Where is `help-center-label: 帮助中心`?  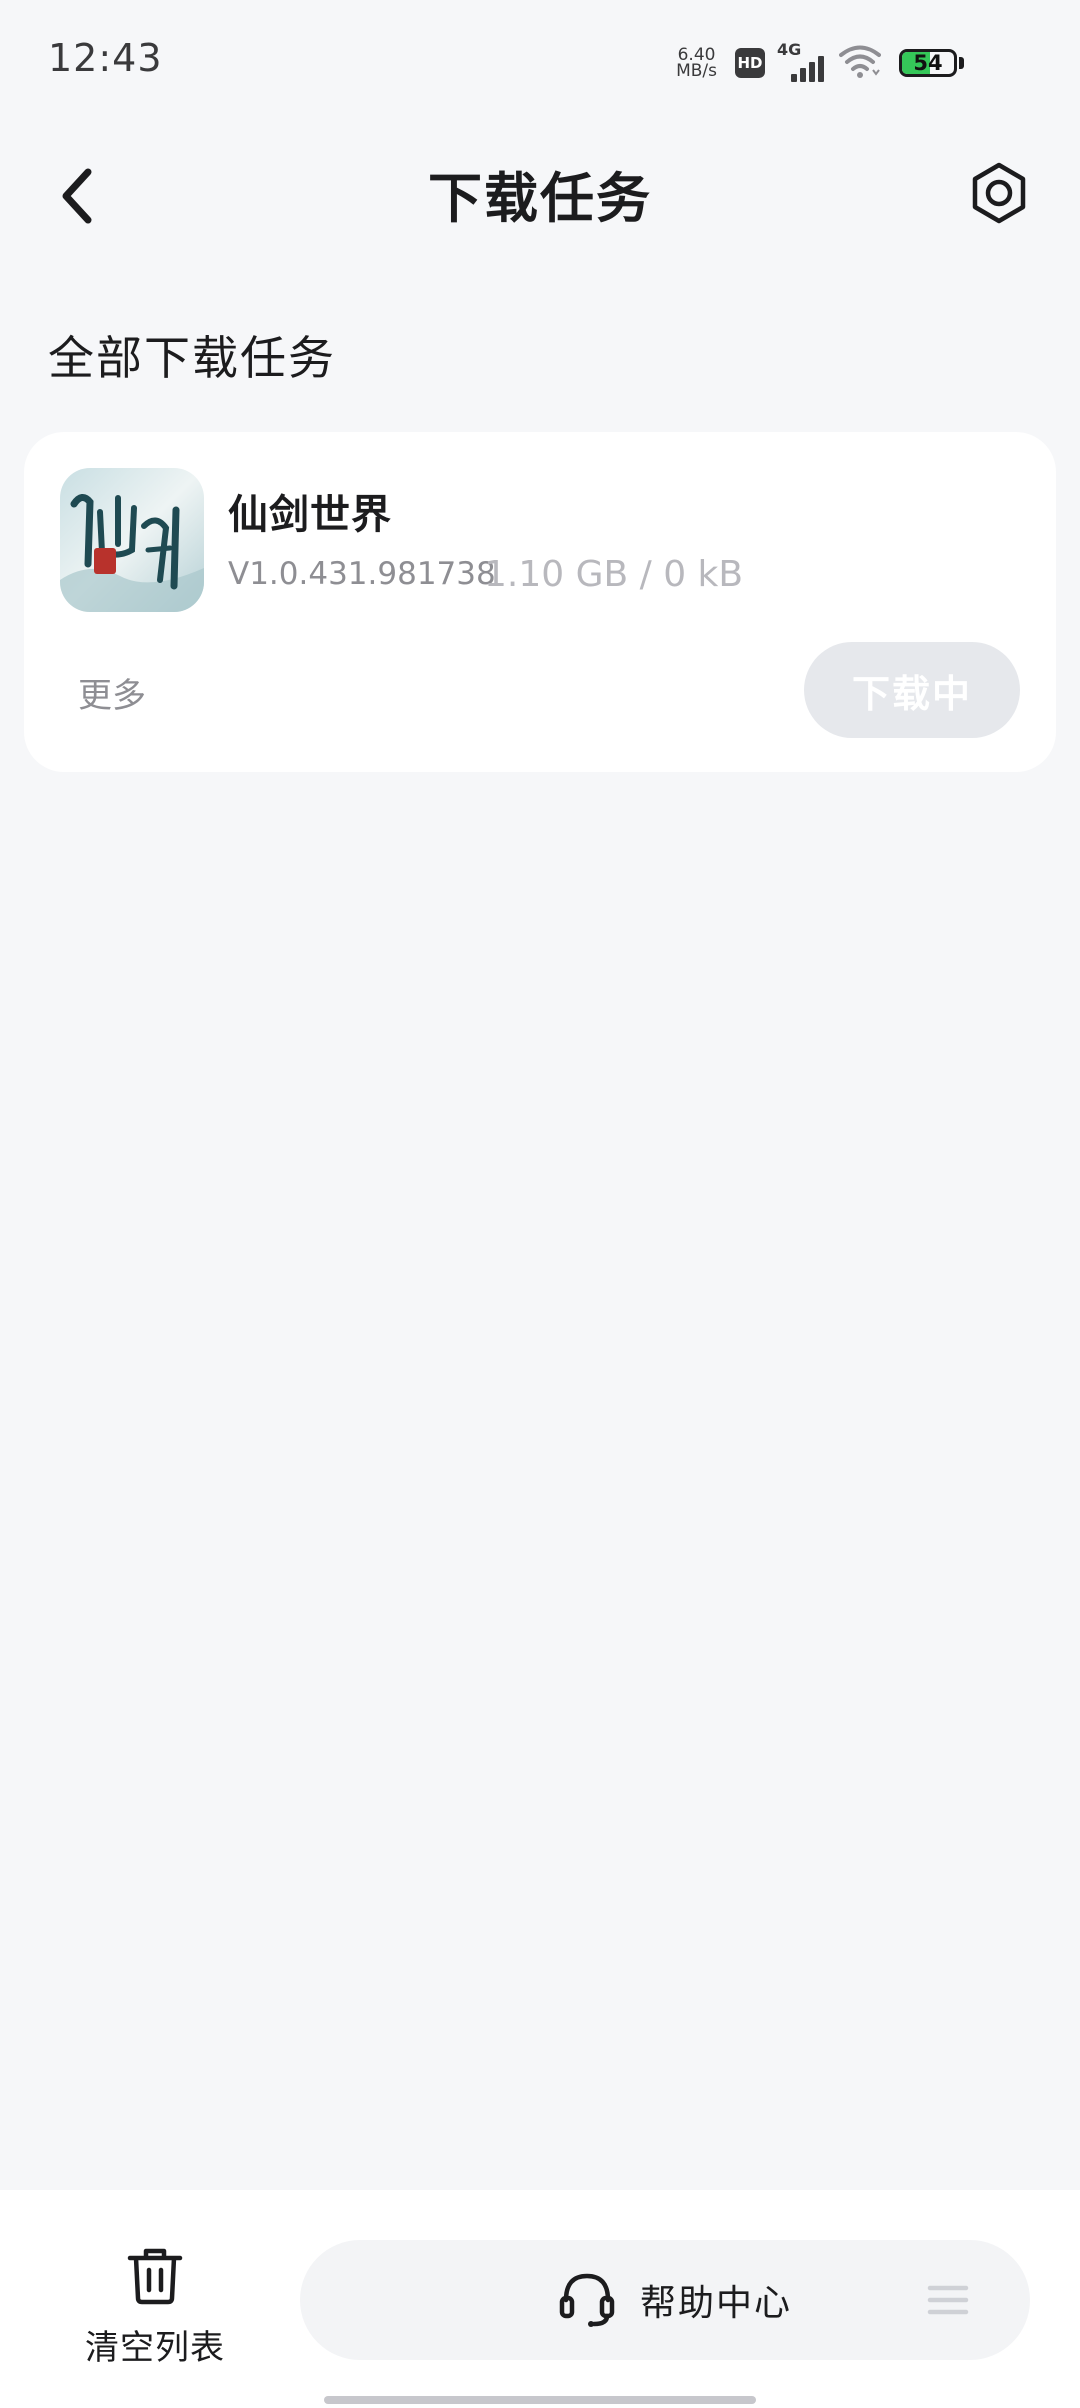
help-center-label: 帮助中心 is located at coordinates (716, 2303).